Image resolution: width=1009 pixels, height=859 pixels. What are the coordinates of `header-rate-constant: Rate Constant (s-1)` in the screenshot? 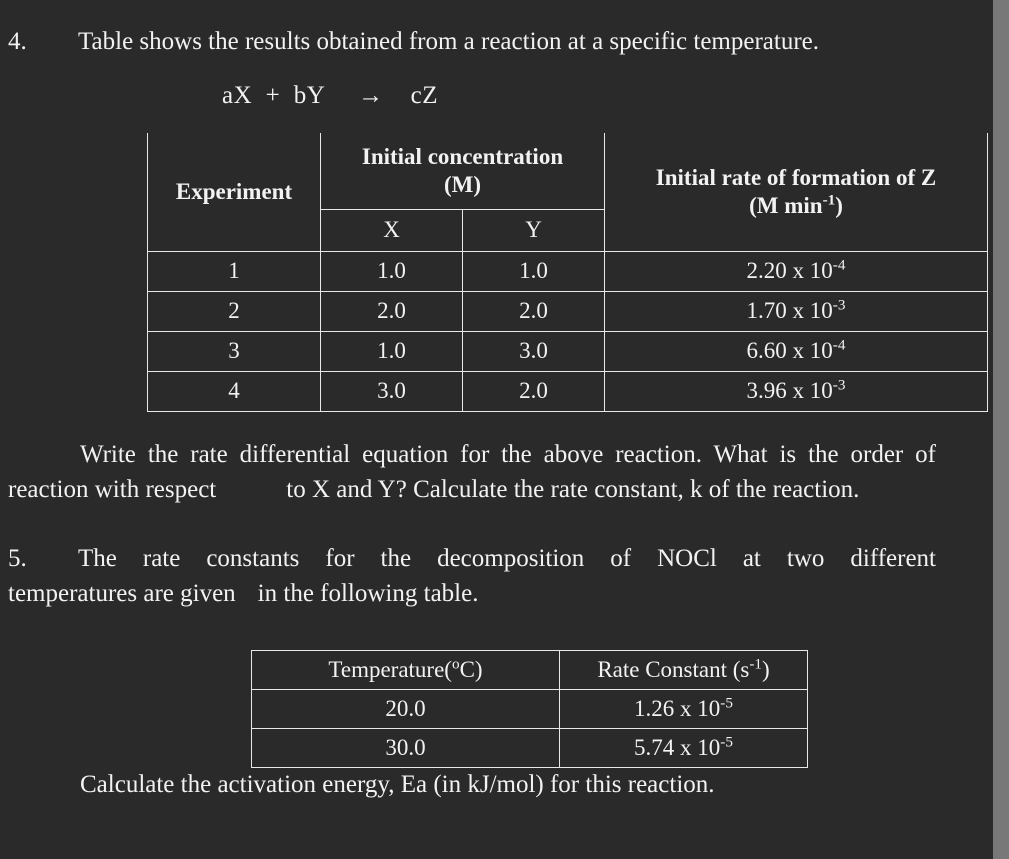 It's located at (683, 670).